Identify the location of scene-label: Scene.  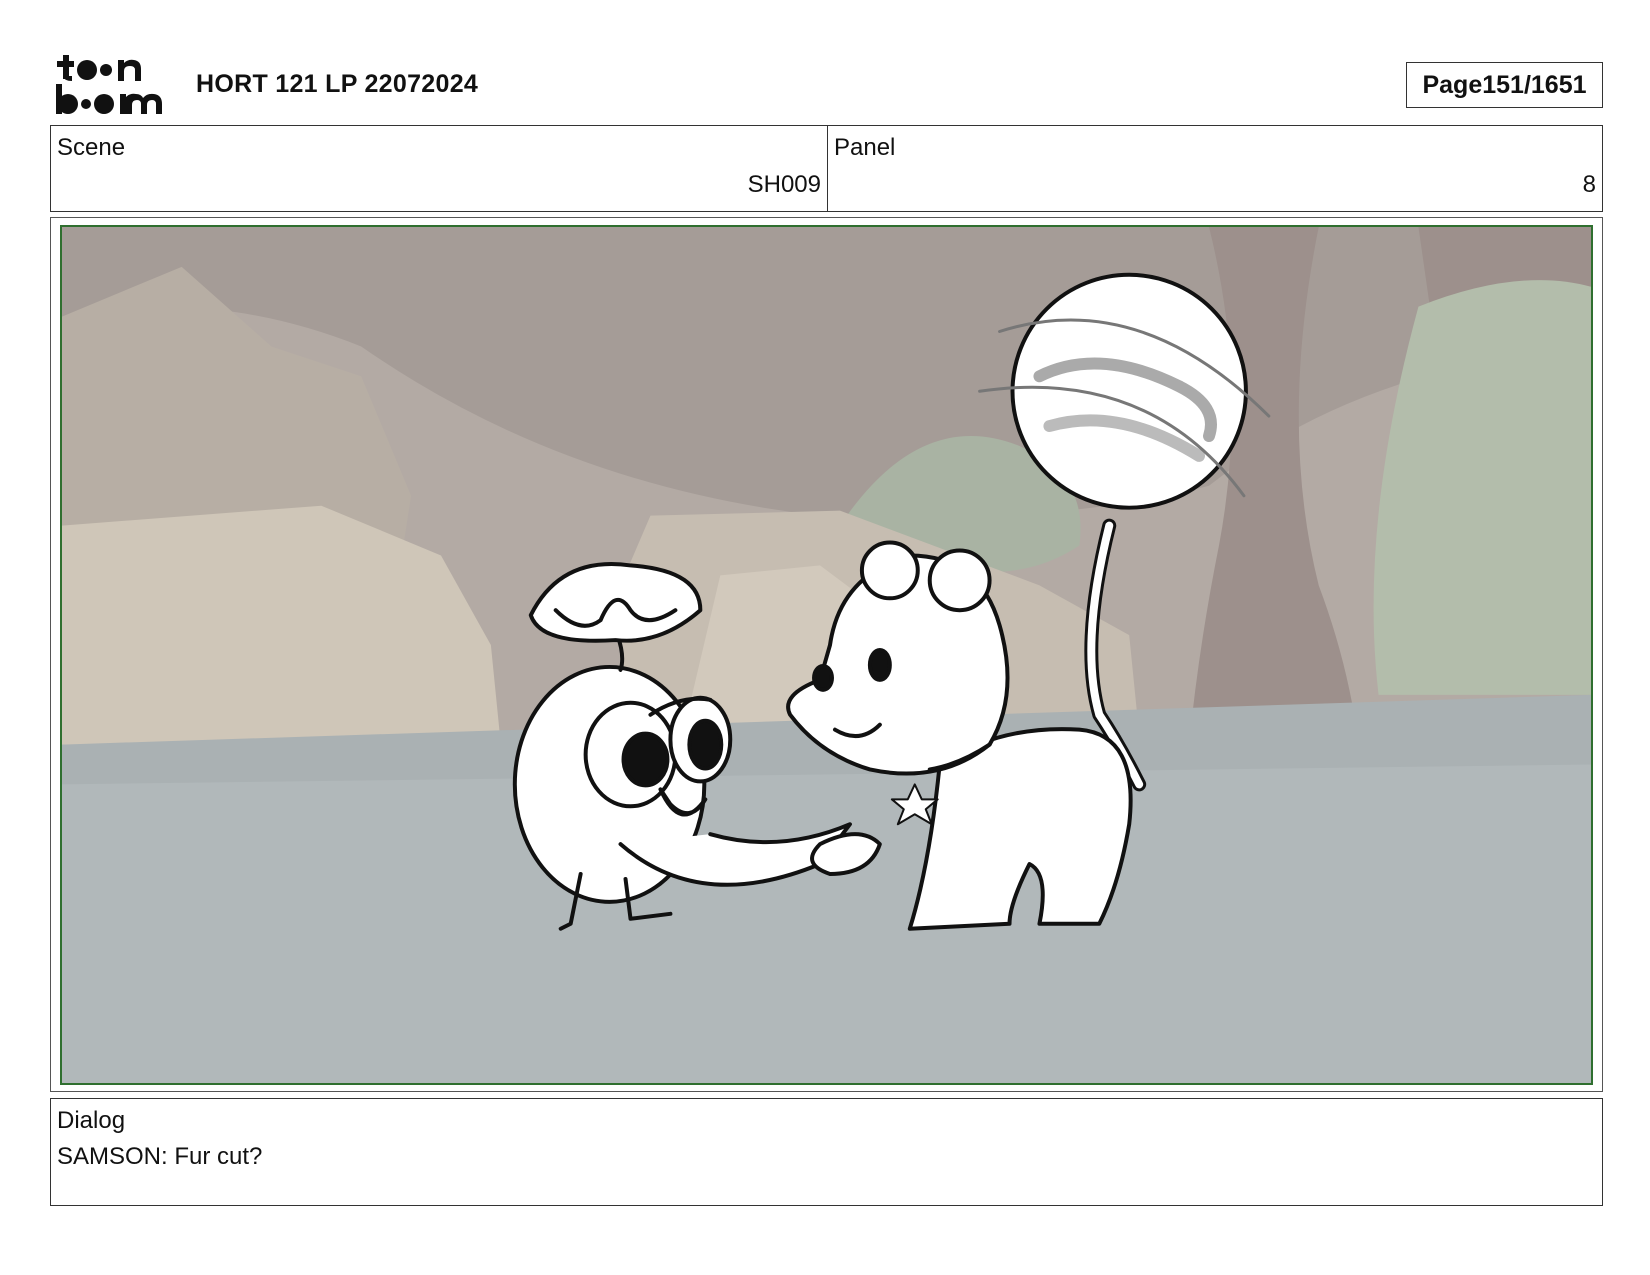
(91, 147).